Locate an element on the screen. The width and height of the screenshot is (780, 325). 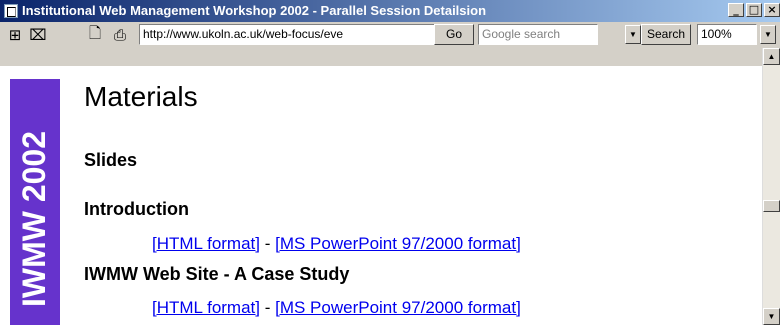
item-title: IWMW Web Site - A Case Study is located at coordinates (217, 274).